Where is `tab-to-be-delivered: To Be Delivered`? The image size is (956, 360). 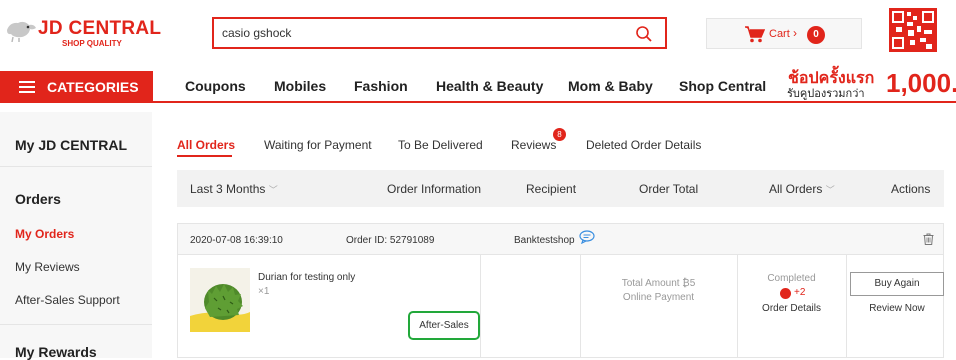 tab-to-be-delivered: To Be Delivered is located at coordinates (440, 145).